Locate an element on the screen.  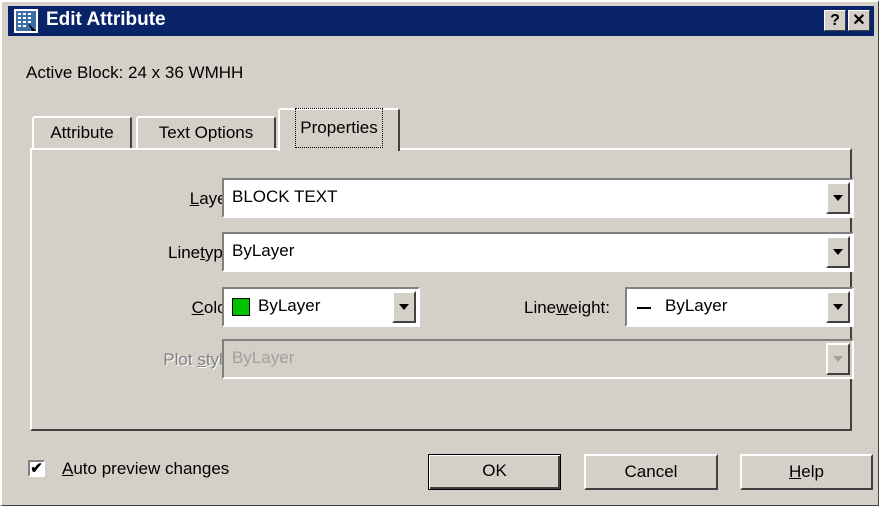
window-title: Edit Attribute is located at coordinates (106, 19).